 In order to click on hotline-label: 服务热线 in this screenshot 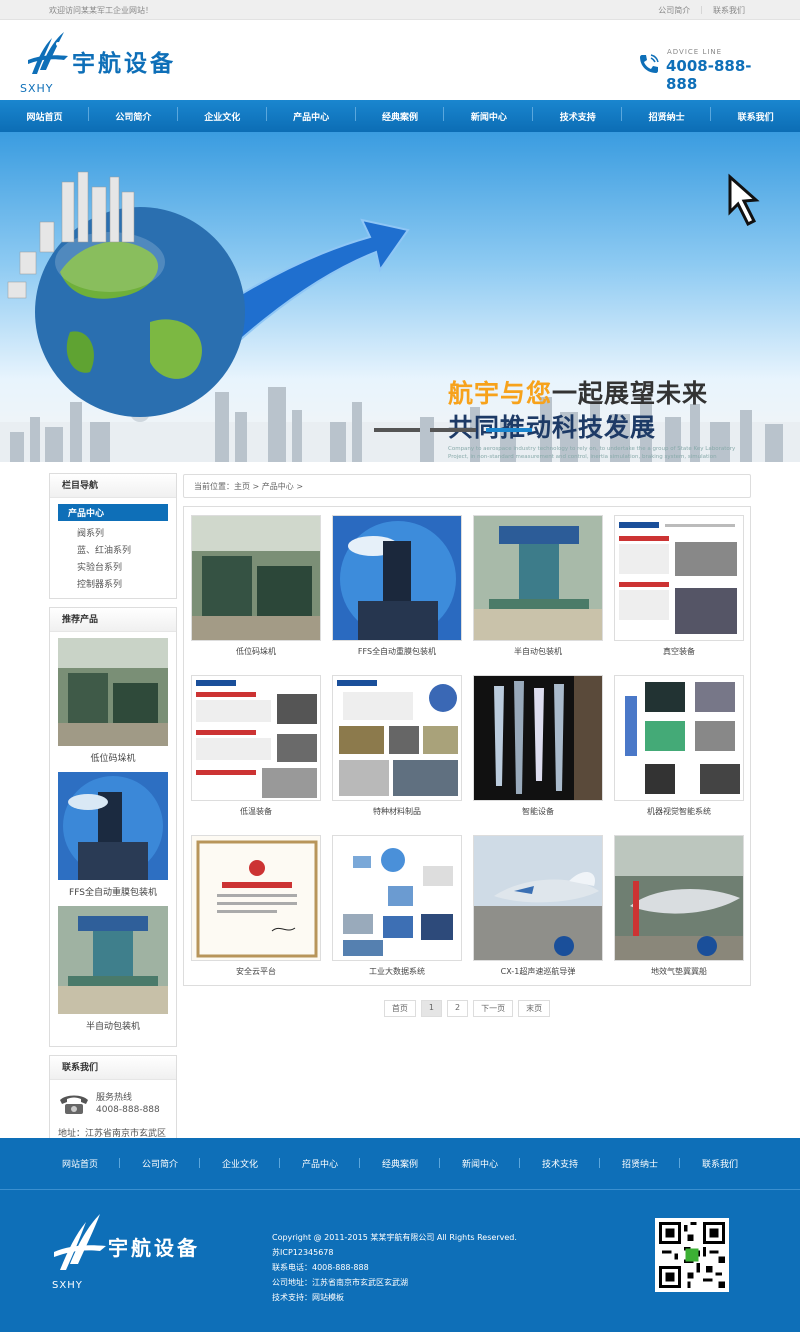, I will do `click(114, 1098)`.